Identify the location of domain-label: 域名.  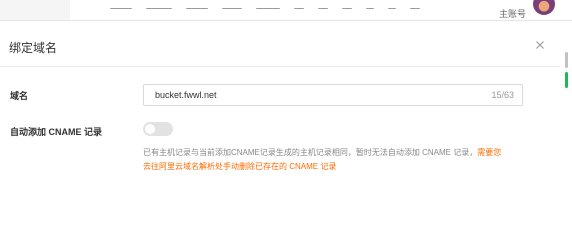
(19, 96).